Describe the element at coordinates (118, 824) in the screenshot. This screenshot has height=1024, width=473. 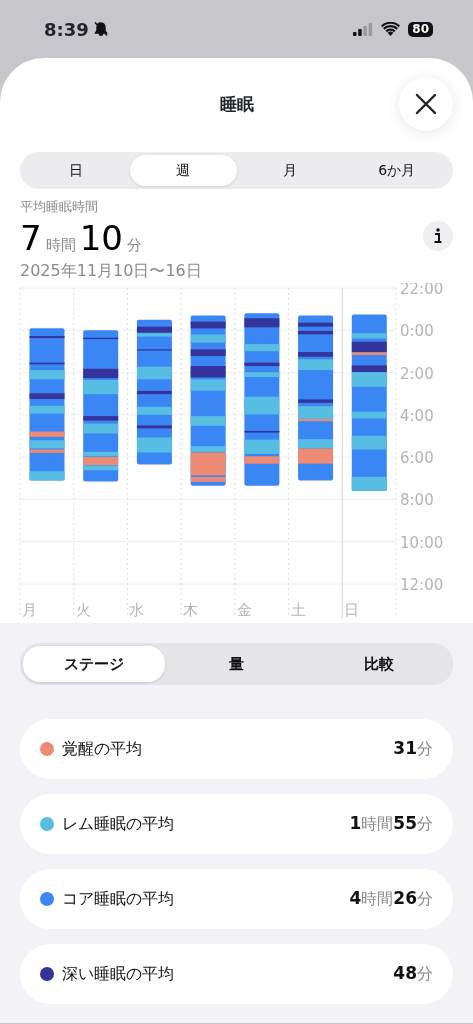
I see `stage-label: レム睡眠の平均` at that location.